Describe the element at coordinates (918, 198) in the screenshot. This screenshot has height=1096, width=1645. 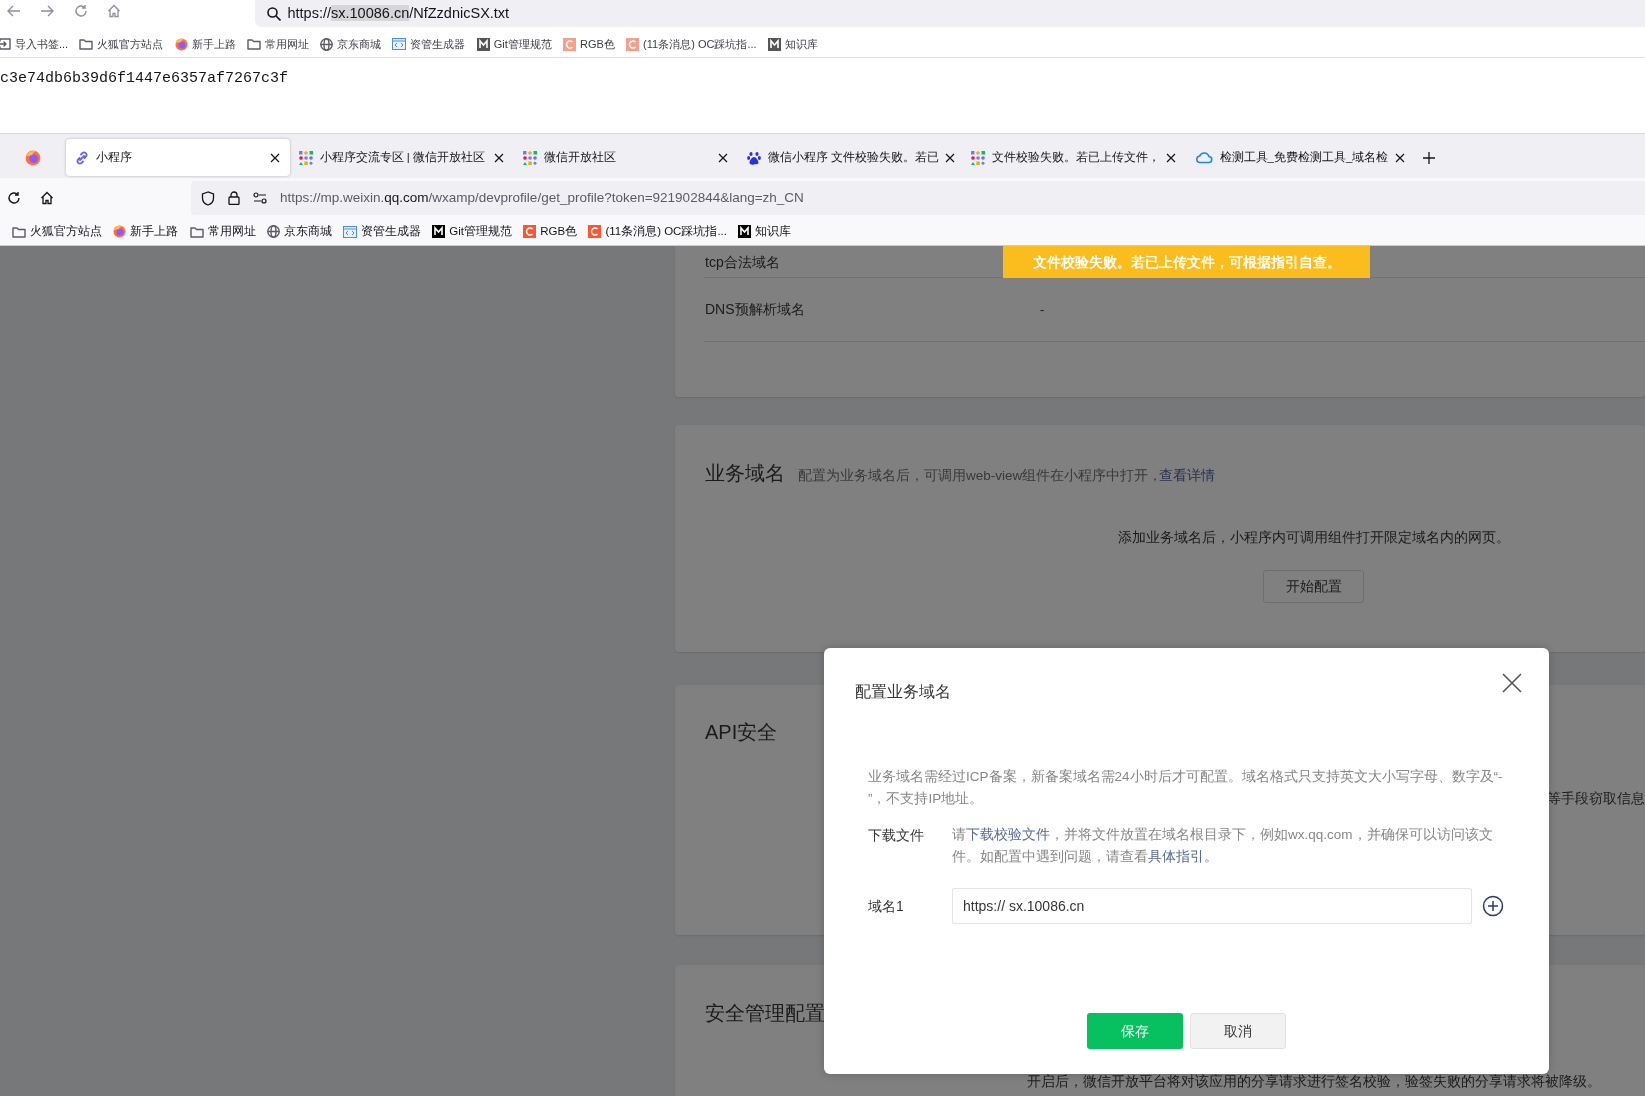
I see `address-bar: https://mp.weixin.qq.com/wxamp/devprofile/get_profile?token=921902844&lang=zh_CN` at that location.